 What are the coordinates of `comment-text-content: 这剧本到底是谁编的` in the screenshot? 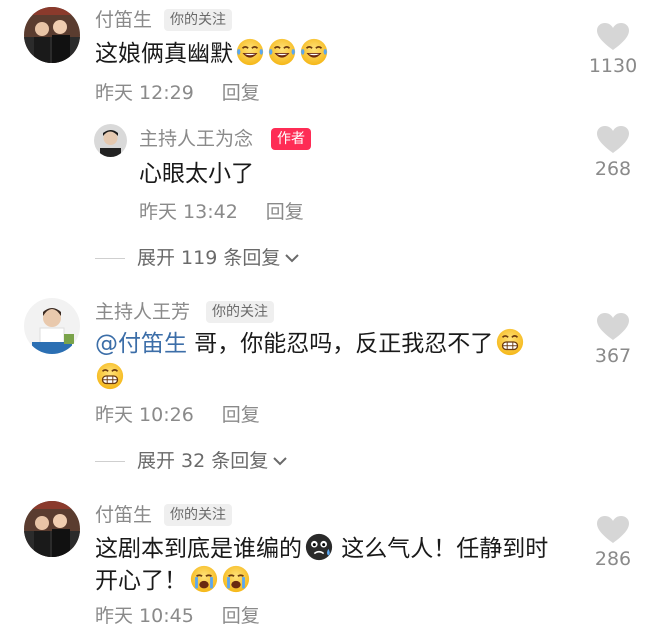 It's located at (198, 549).